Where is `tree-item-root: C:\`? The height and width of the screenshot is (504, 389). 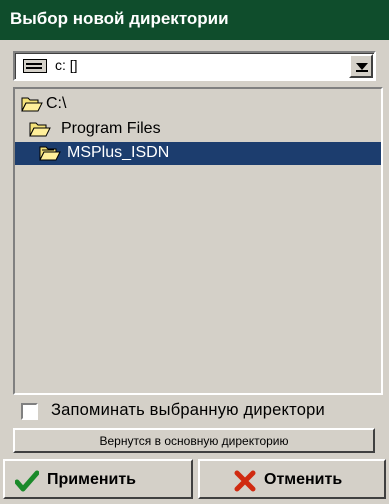
tree-item-root: C:\ is located at coordinates (74, 104).